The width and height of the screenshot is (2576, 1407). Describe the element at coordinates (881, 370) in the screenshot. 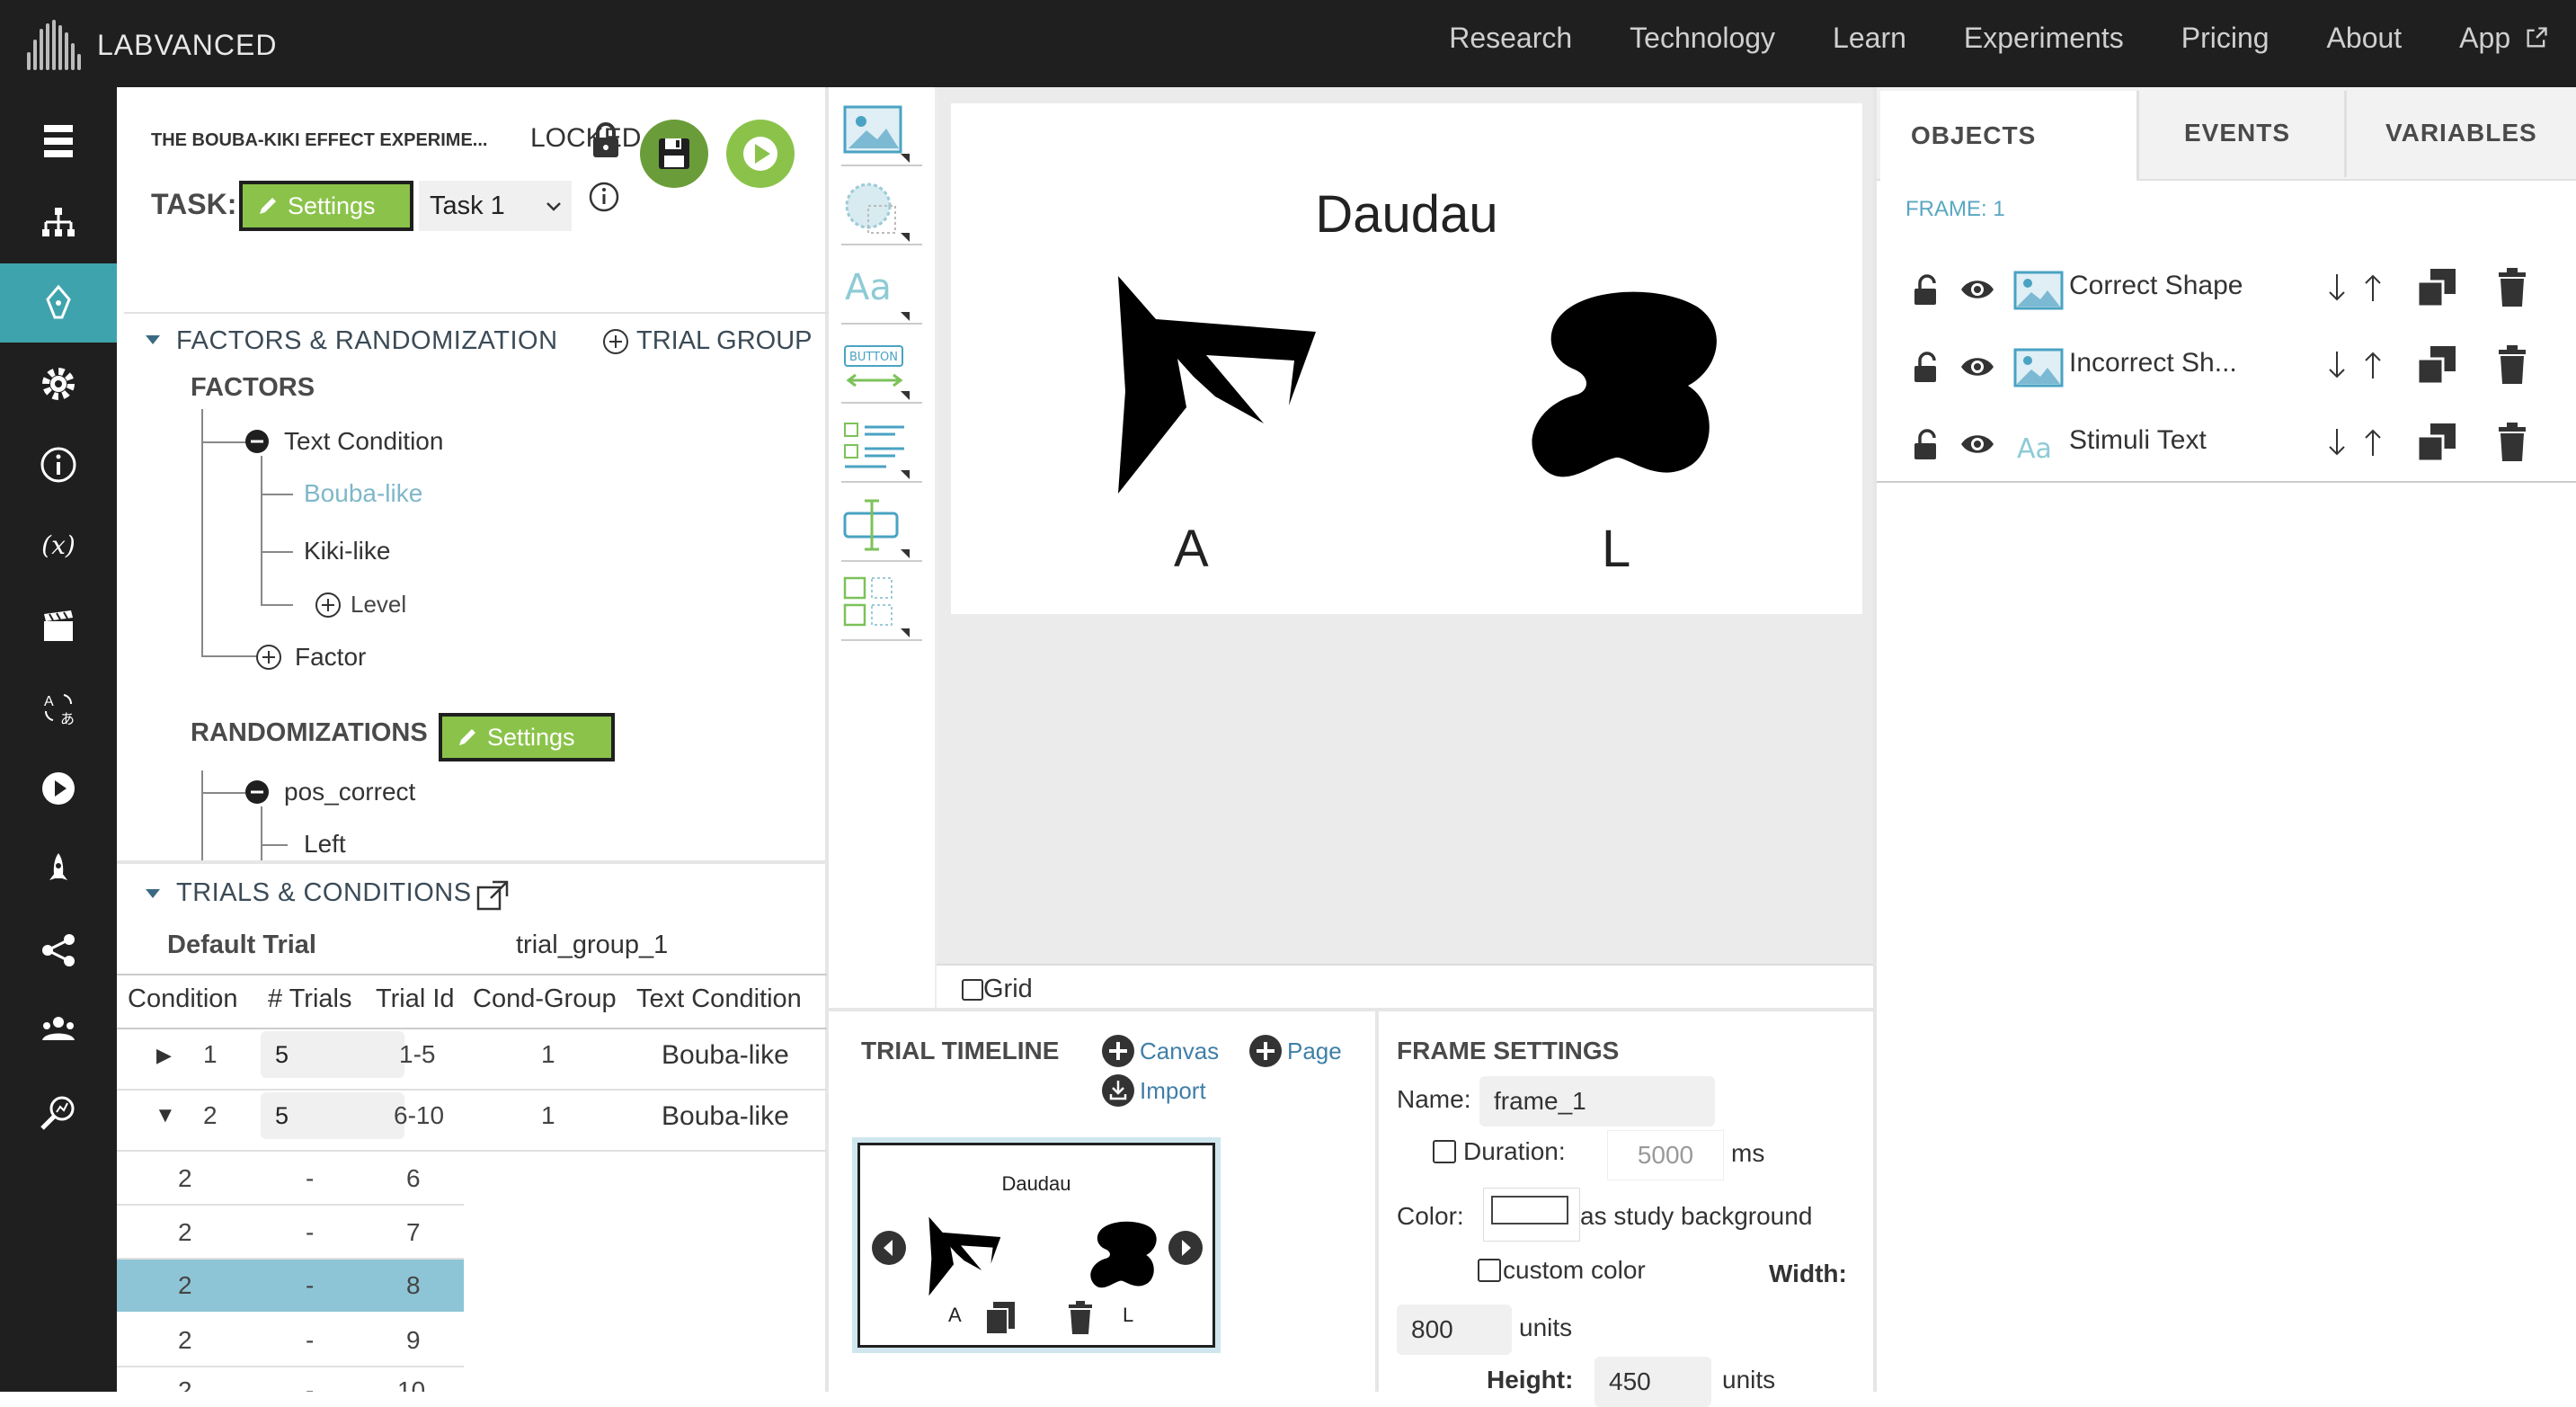

I see `add-button-tool: BUTTON` at that location.